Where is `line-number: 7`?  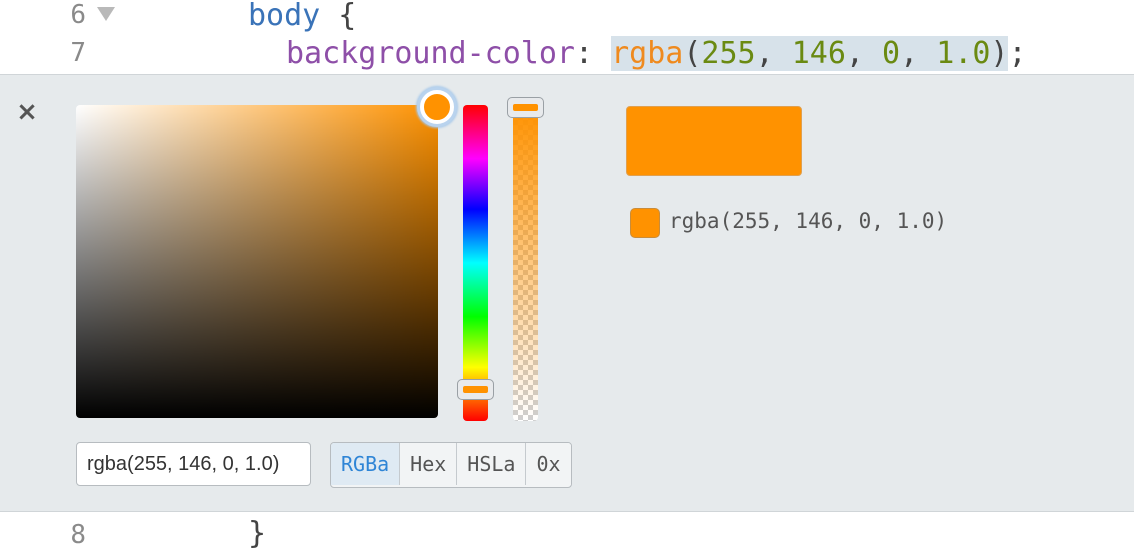 line-number: 7 is located at coordinates (78, 53).